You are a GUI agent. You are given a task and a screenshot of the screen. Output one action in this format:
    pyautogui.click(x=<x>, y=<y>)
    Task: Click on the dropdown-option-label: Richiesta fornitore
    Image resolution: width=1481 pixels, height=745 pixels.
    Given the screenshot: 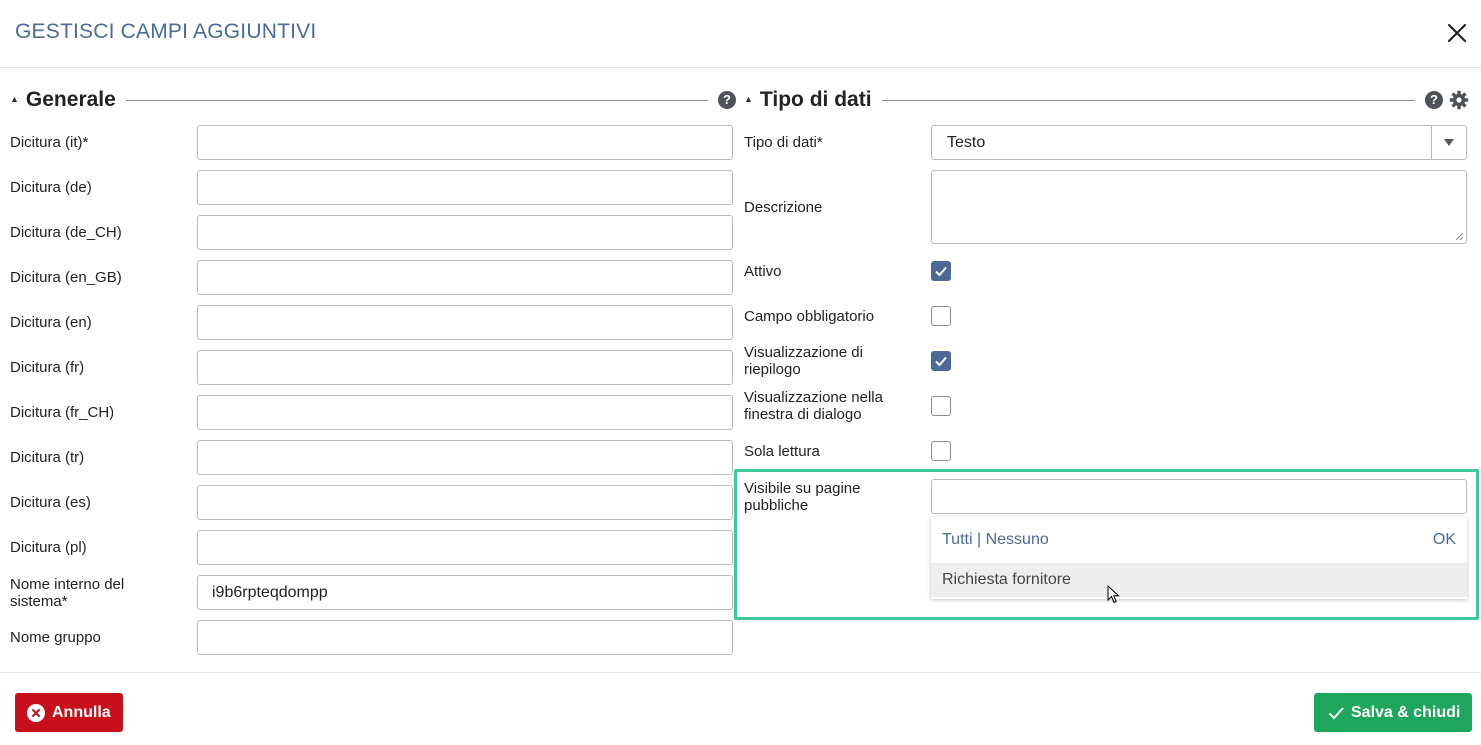 What is the action you would take?
    pyautogui.click(x=1006, y=579)
    